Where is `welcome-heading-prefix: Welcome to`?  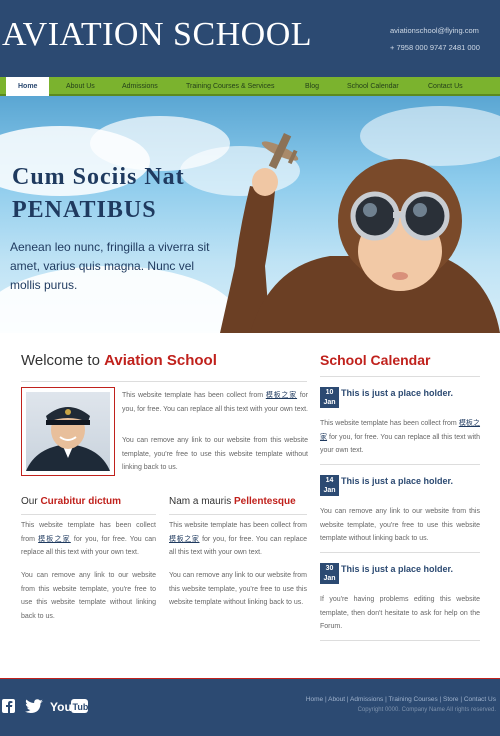 welcome-heading-prefix: Welcome to is located at coordinates (63, 360).